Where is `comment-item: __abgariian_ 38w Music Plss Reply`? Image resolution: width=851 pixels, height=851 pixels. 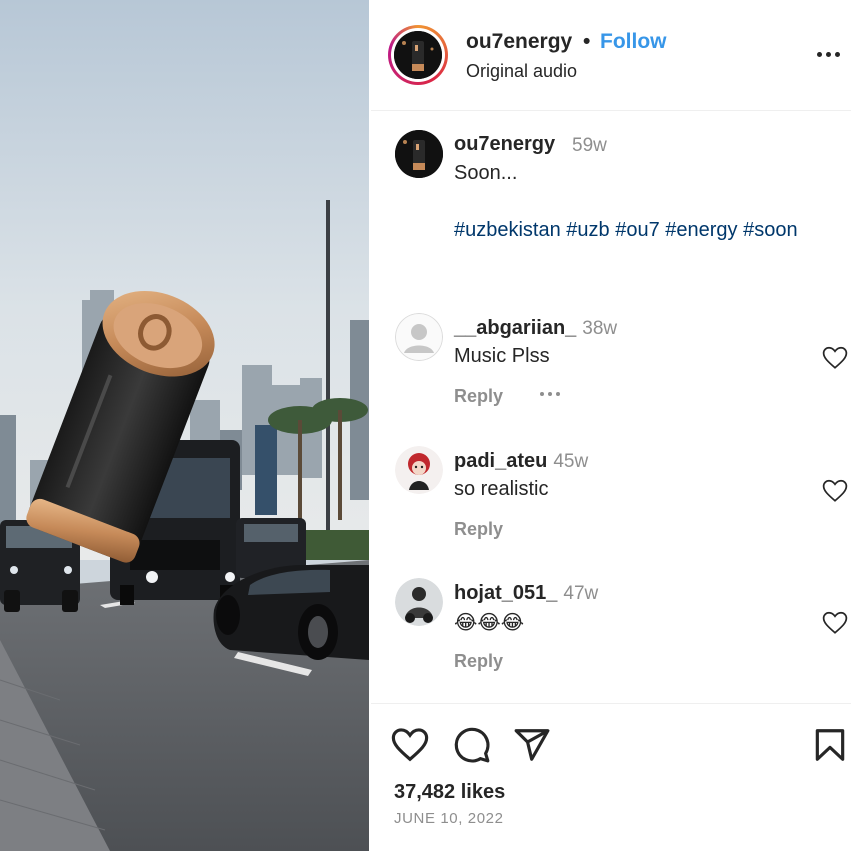
comment-item: __abgariian_ 38w Music Plss Reply is located at coordinates (611, 368).